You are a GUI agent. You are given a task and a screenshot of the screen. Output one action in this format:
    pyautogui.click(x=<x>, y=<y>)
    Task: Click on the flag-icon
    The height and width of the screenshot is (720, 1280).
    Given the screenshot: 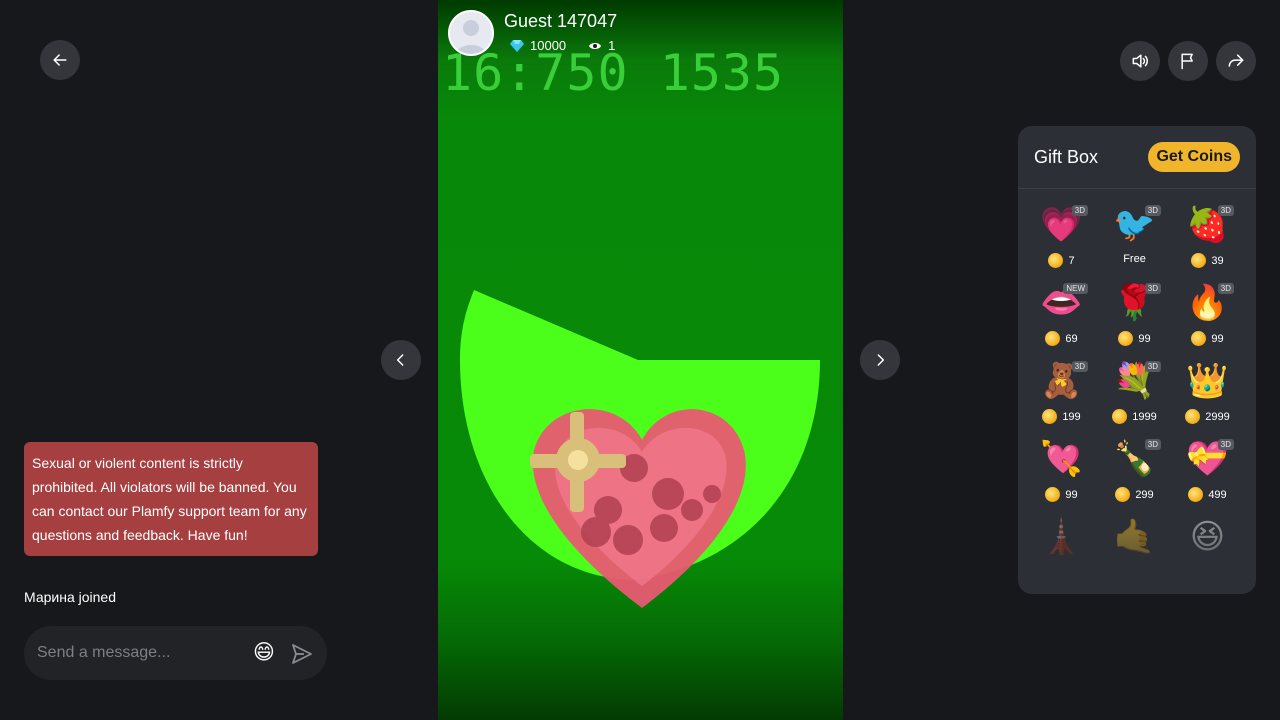 What is the action you would take?
    pyautogui.click(x=1187, y=61)
    